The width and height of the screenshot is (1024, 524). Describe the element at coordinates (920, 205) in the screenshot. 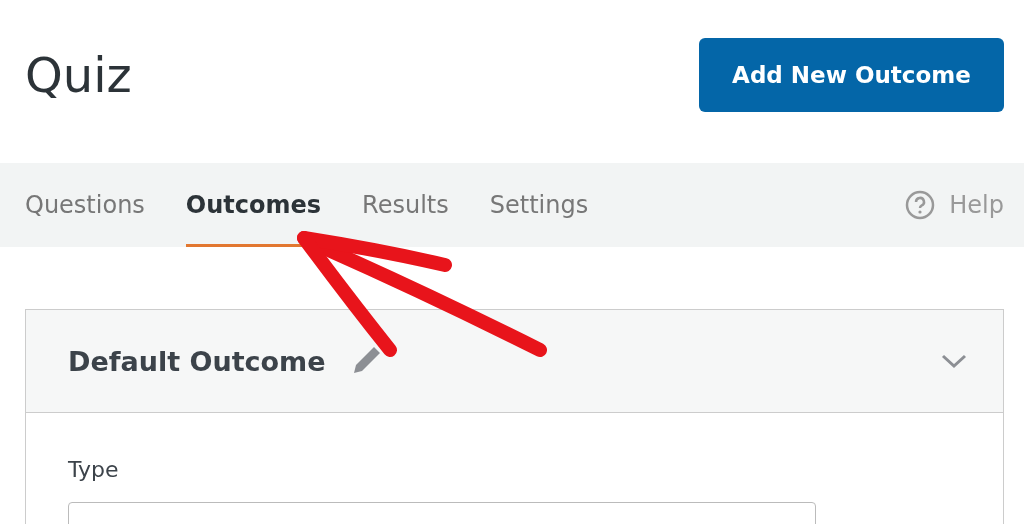

I see `help-icon` at that location.